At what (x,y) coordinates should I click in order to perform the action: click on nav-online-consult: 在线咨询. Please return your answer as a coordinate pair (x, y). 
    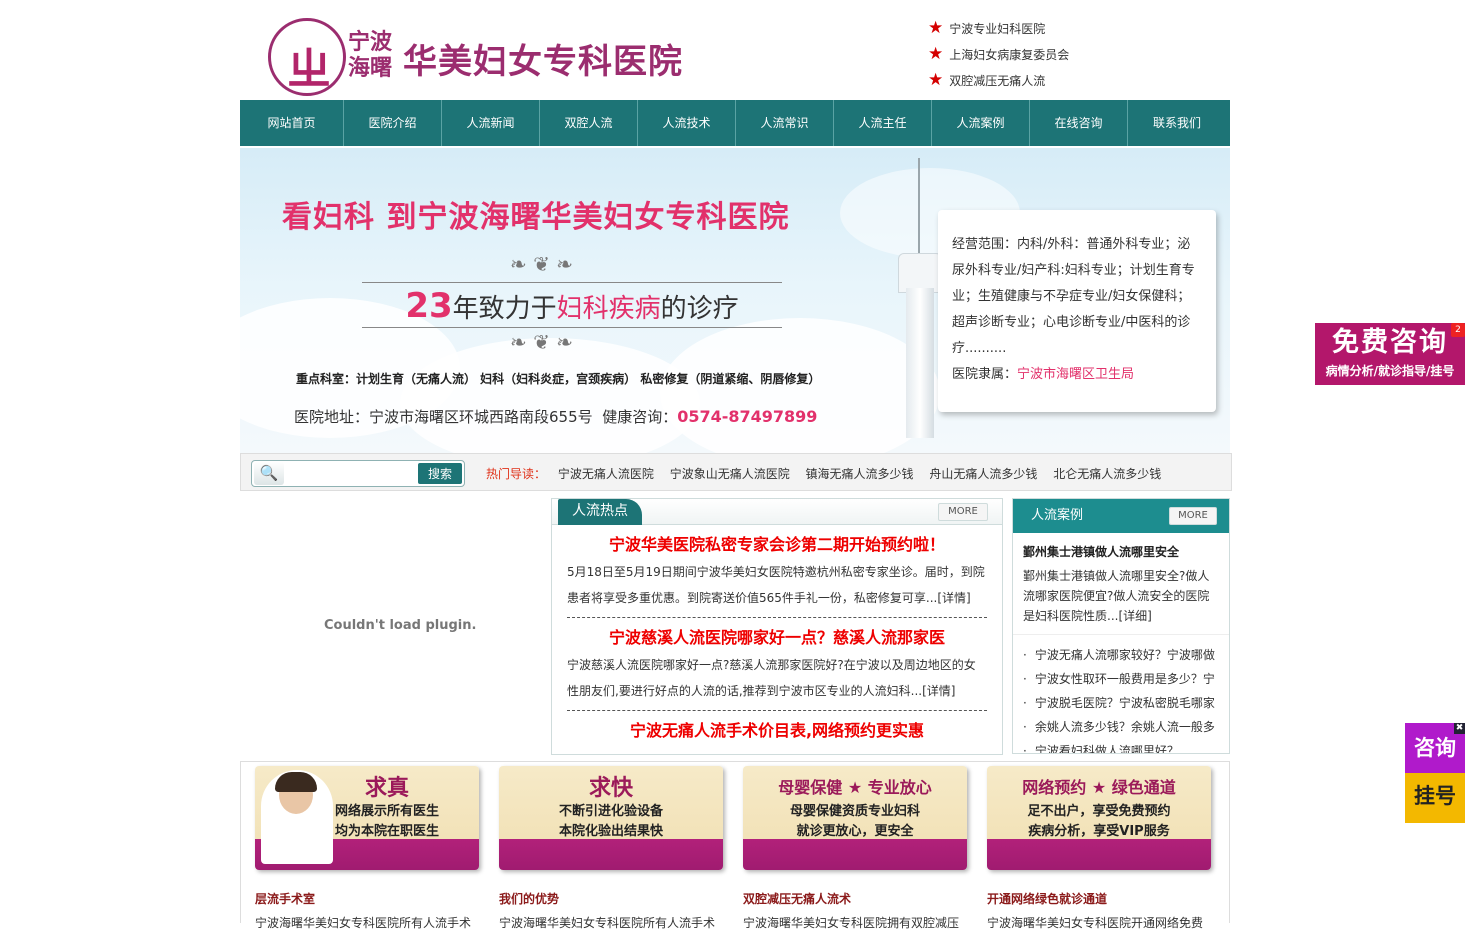
    Looking at the image, I should click on (1079, 123).